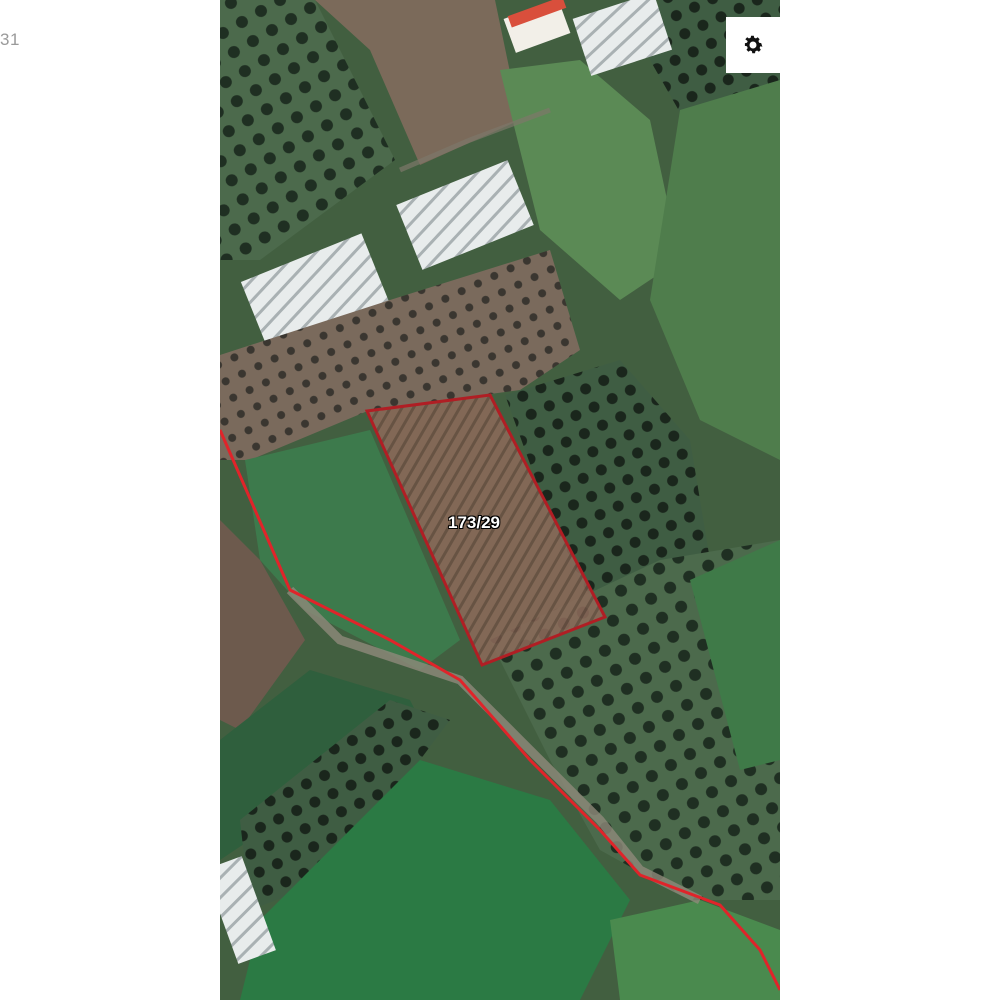 The height and width of the screenshot is (1000, 1000). I want to click on parcel-number-label: 173/29, so click(474, 522).